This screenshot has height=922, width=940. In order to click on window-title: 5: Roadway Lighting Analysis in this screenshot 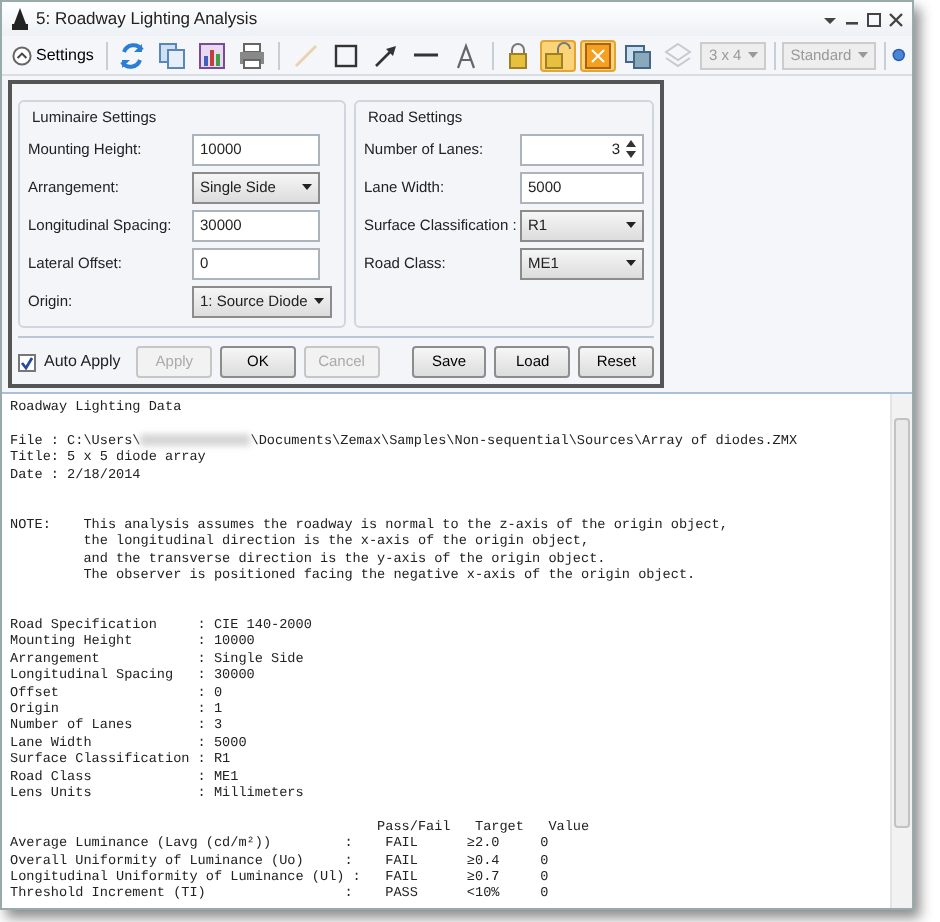, I will do `click(148, 19)`.